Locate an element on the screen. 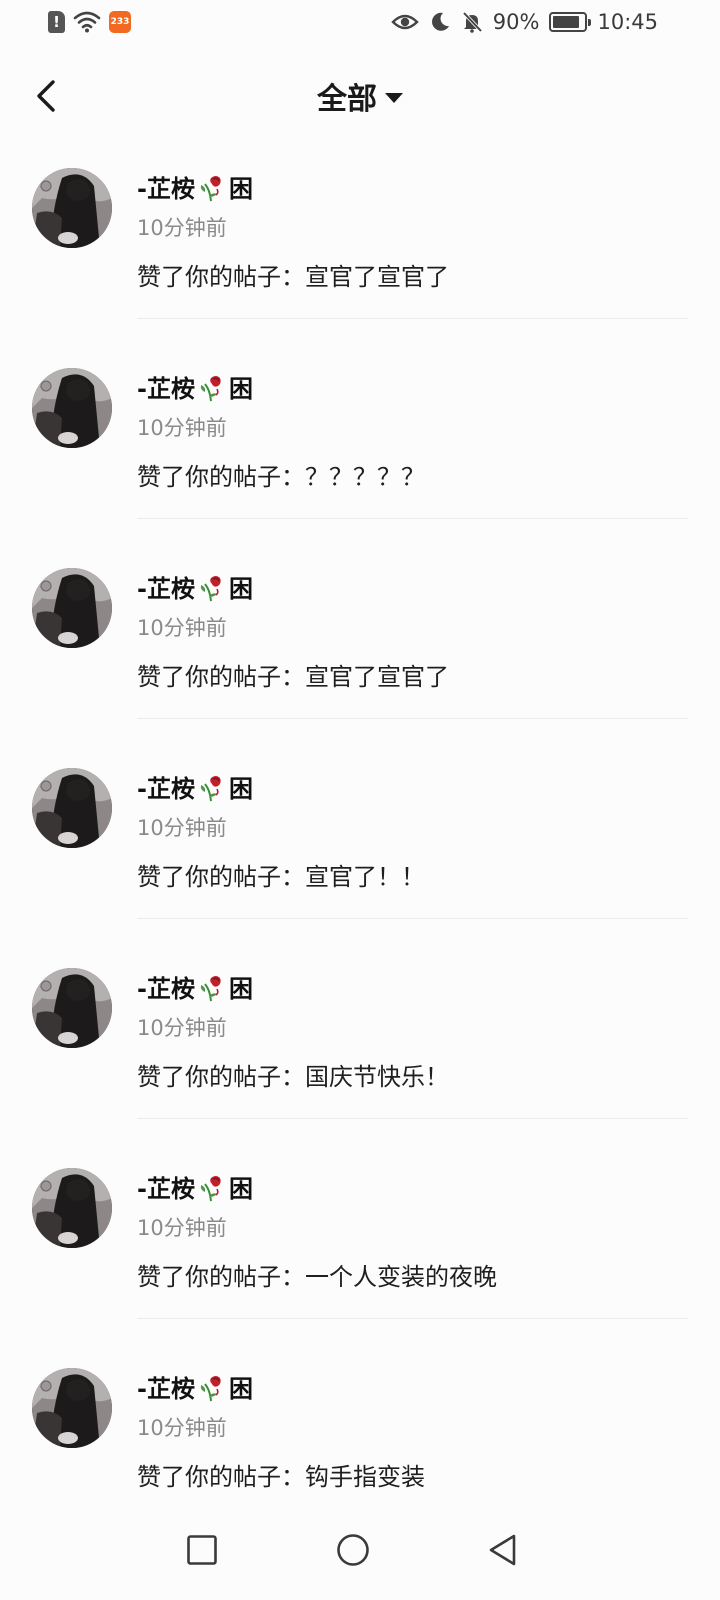 Image resolution: width=720 pixels, height=1600 pixels. triangle-back-icon is located at coordinates (502, 1550).